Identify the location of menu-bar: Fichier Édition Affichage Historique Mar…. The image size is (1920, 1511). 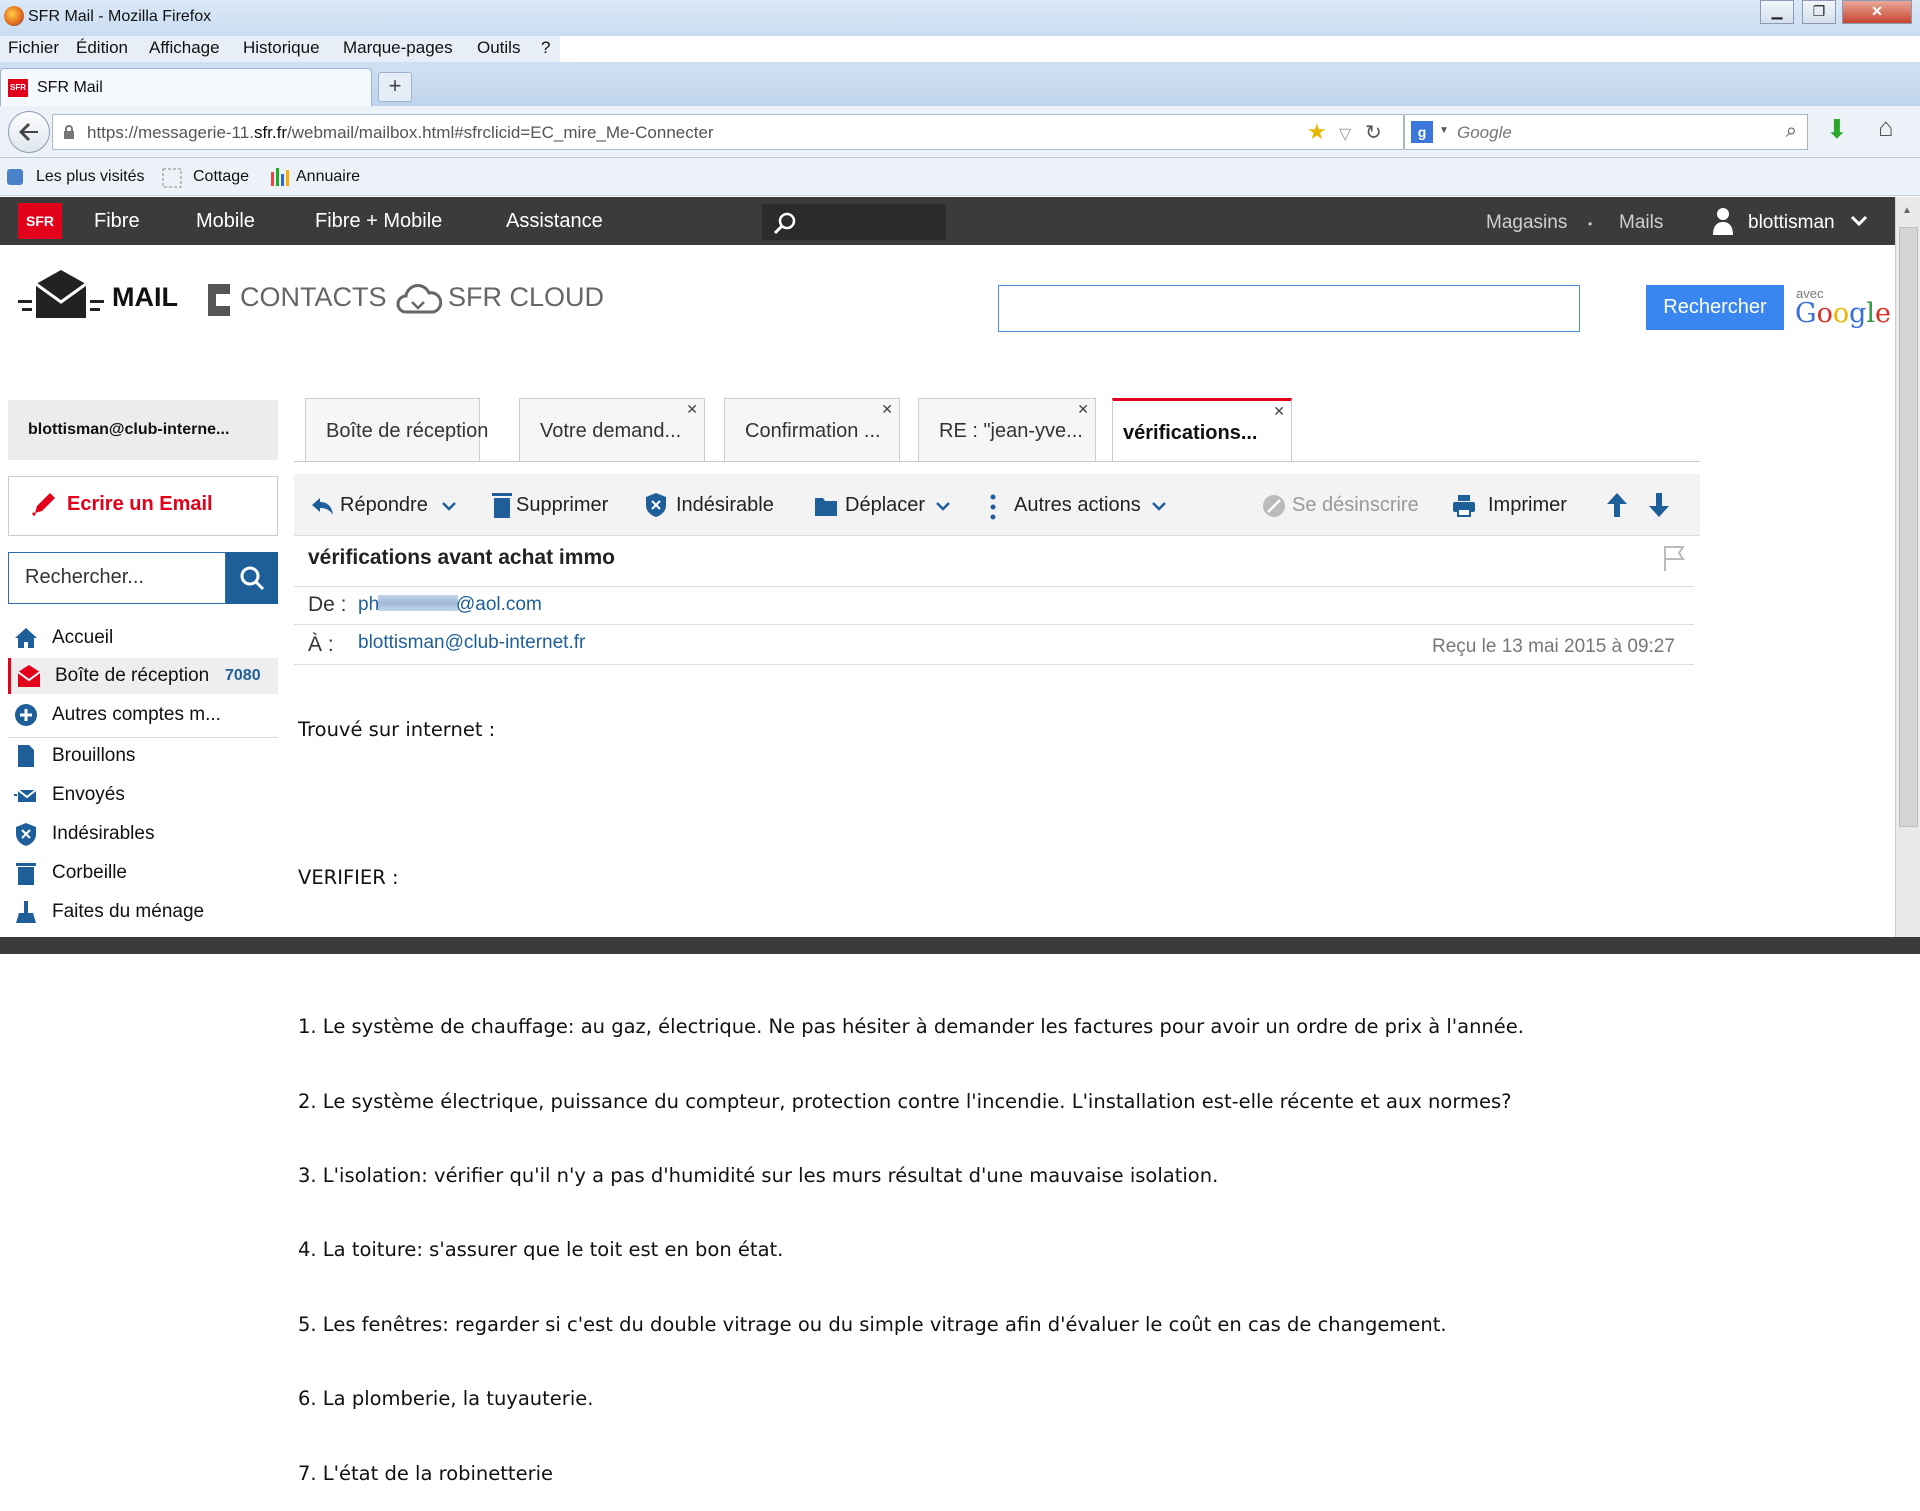
(280, 49).